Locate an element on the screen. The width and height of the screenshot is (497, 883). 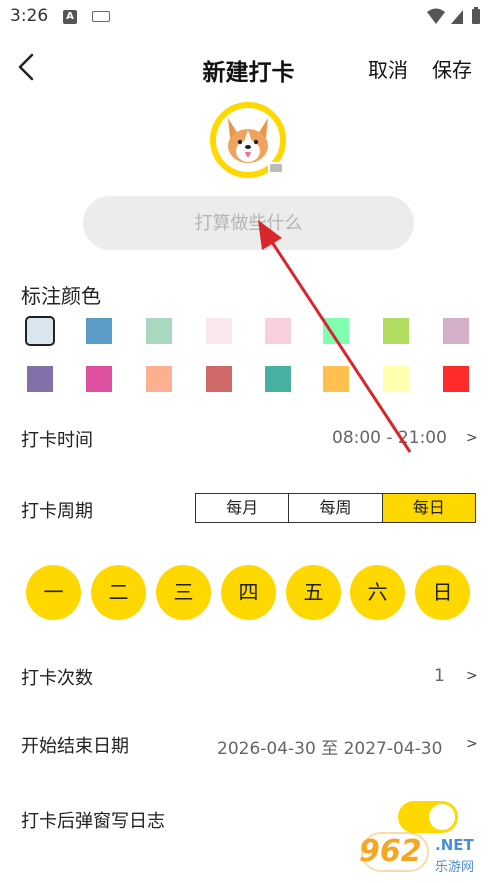
header: 新建打卡 取消 保存 is located at coordinates (248, 67).